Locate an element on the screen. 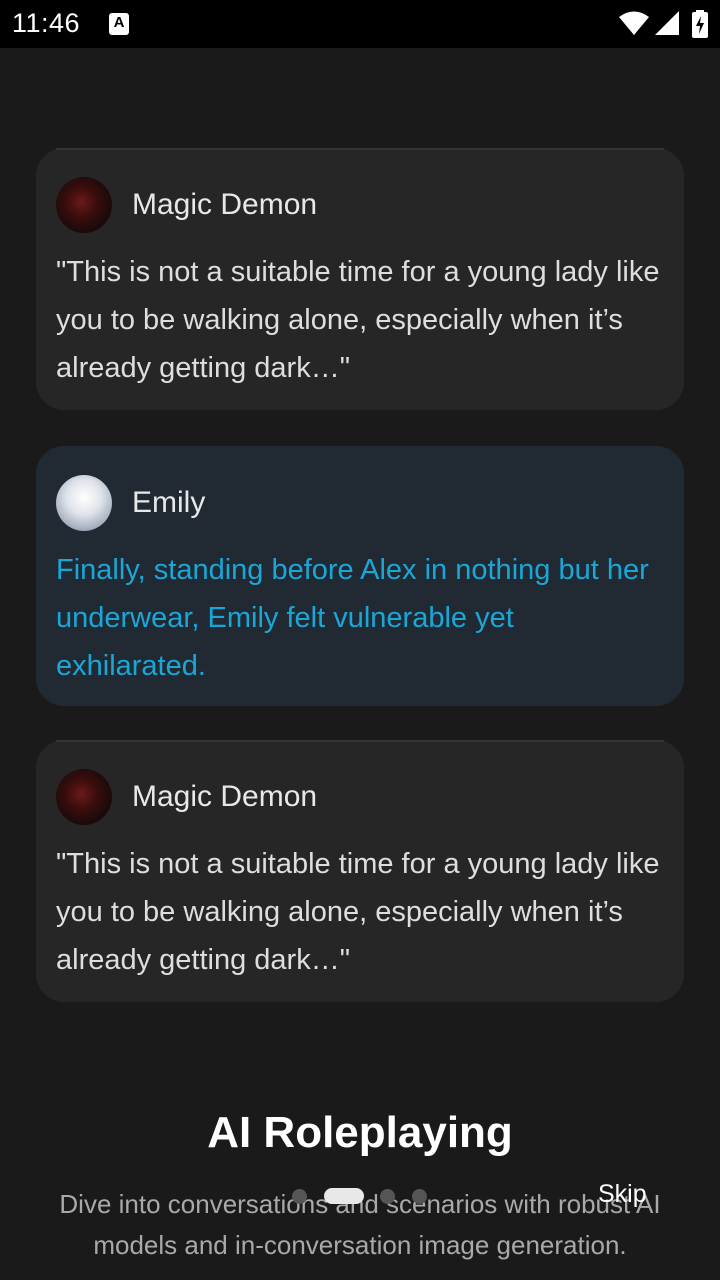 The height and width of the screenshot is (1280, 720). wifi-icon is located at coordinates (634, 23).